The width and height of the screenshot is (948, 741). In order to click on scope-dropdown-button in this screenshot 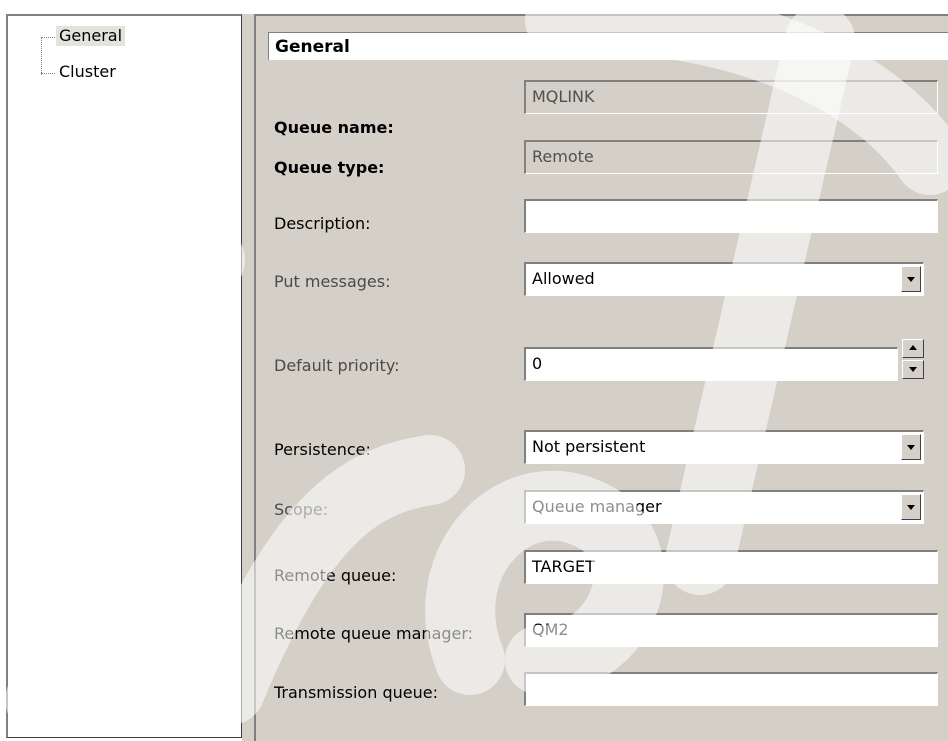, I will do `click(911, 507)`.